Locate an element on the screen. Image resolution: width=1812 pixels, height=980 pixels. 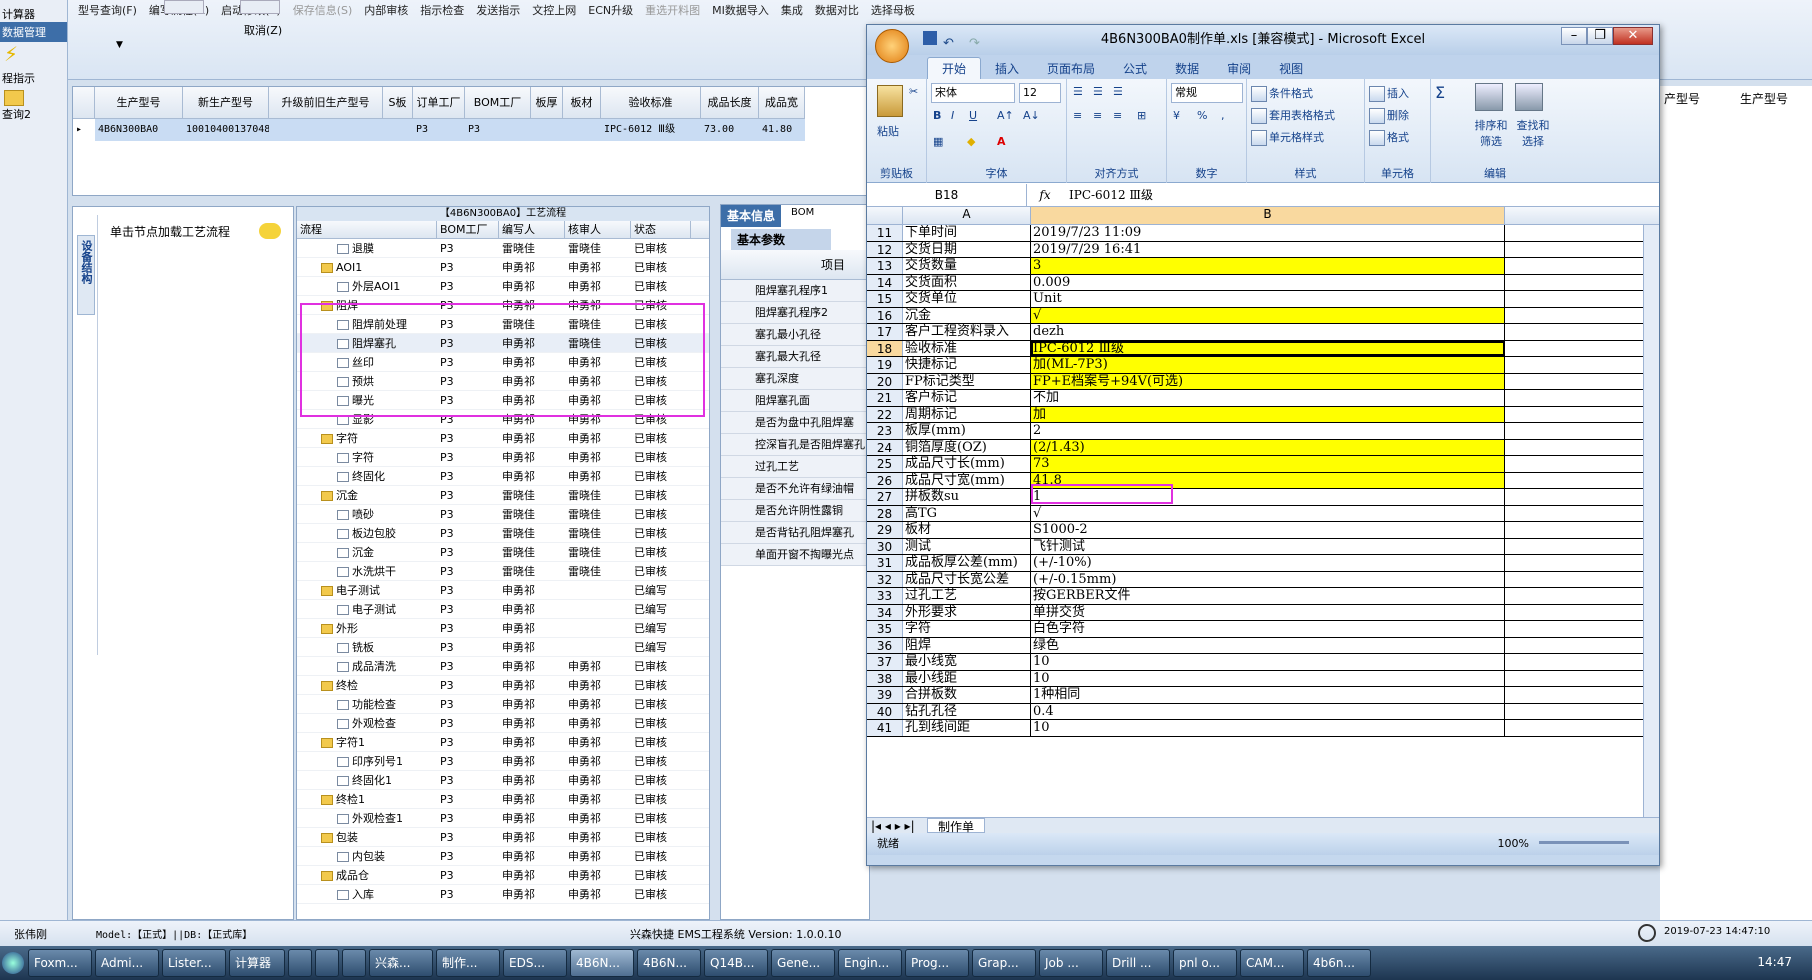
dropdown-arrow-icon: ▼ is located at coordinates (119, 45).